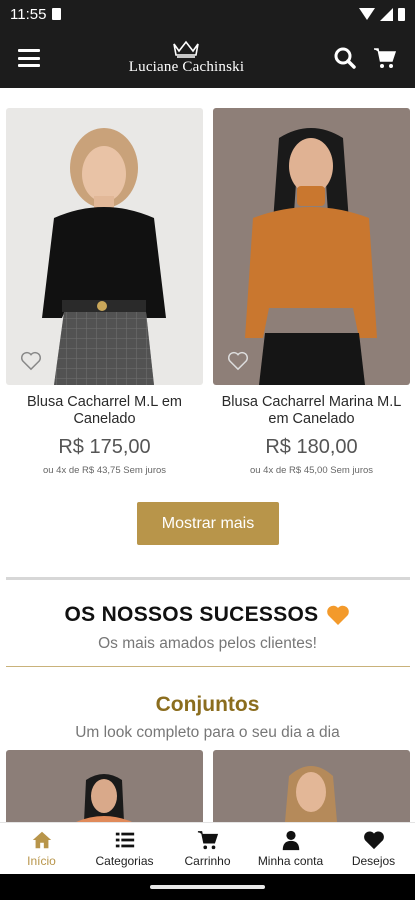  What do you see at coordinates (386, 14) in the screenshot?
I see `signal-icon` at bounding box center [386, 14].